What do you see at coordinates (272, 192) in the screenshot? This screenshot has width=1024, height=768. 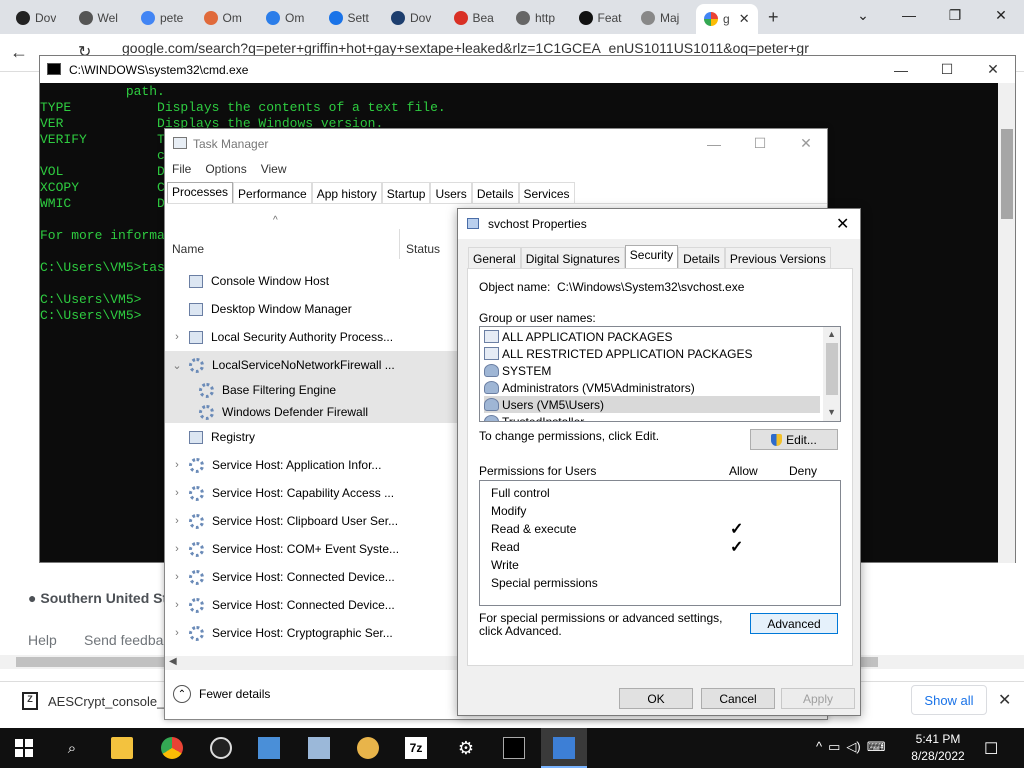 I see `tab-performance: Performance` at bounding box center [272, 192].